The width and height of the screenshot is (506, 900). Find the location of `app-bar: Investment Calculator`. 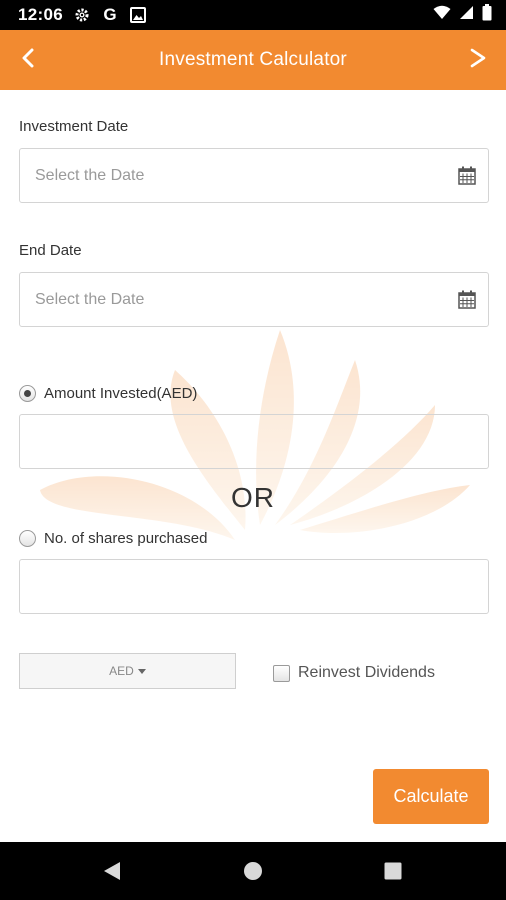

app-bar: Investment Calculator is located at coordinates (253, 60).